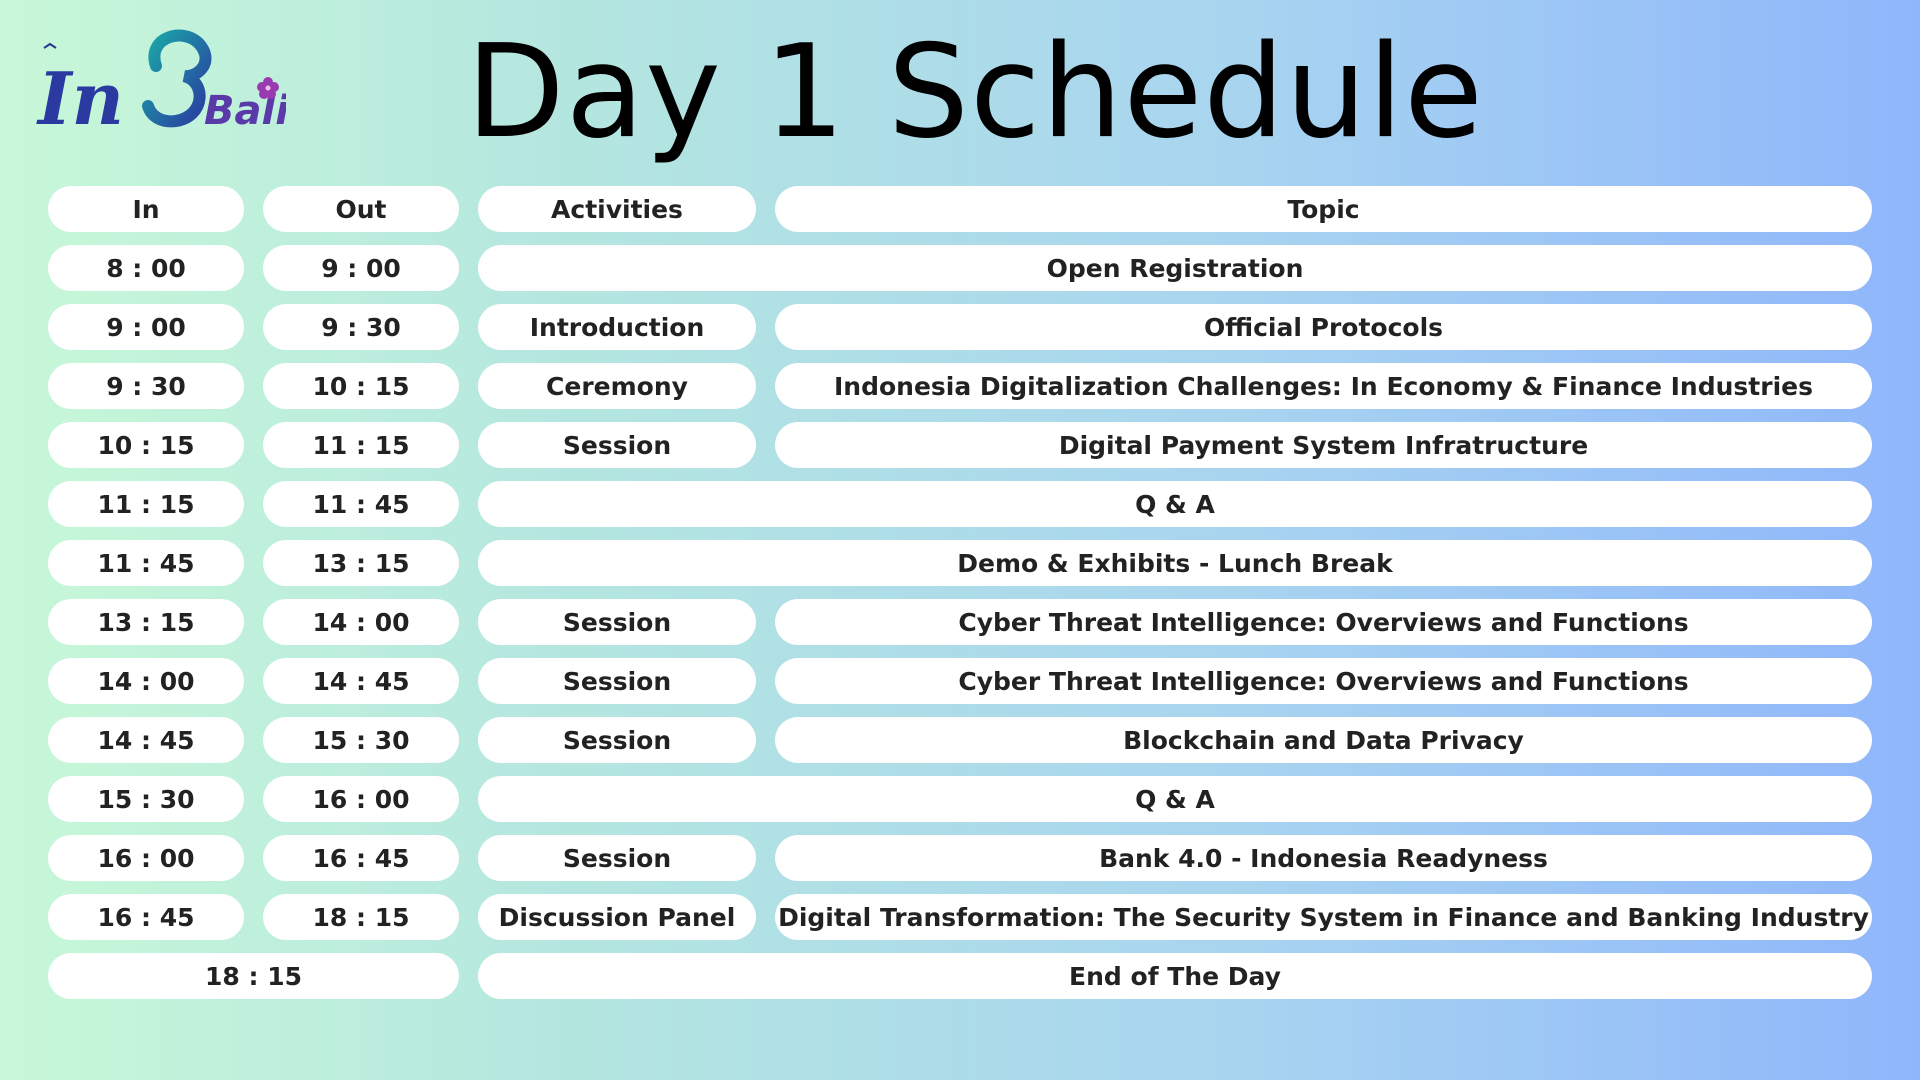 This screenshot has height=1080, width=1920. Describe the element at coordinates (253, 976) in the screenshot. I see `cell-in: 18 : 15` at that location.